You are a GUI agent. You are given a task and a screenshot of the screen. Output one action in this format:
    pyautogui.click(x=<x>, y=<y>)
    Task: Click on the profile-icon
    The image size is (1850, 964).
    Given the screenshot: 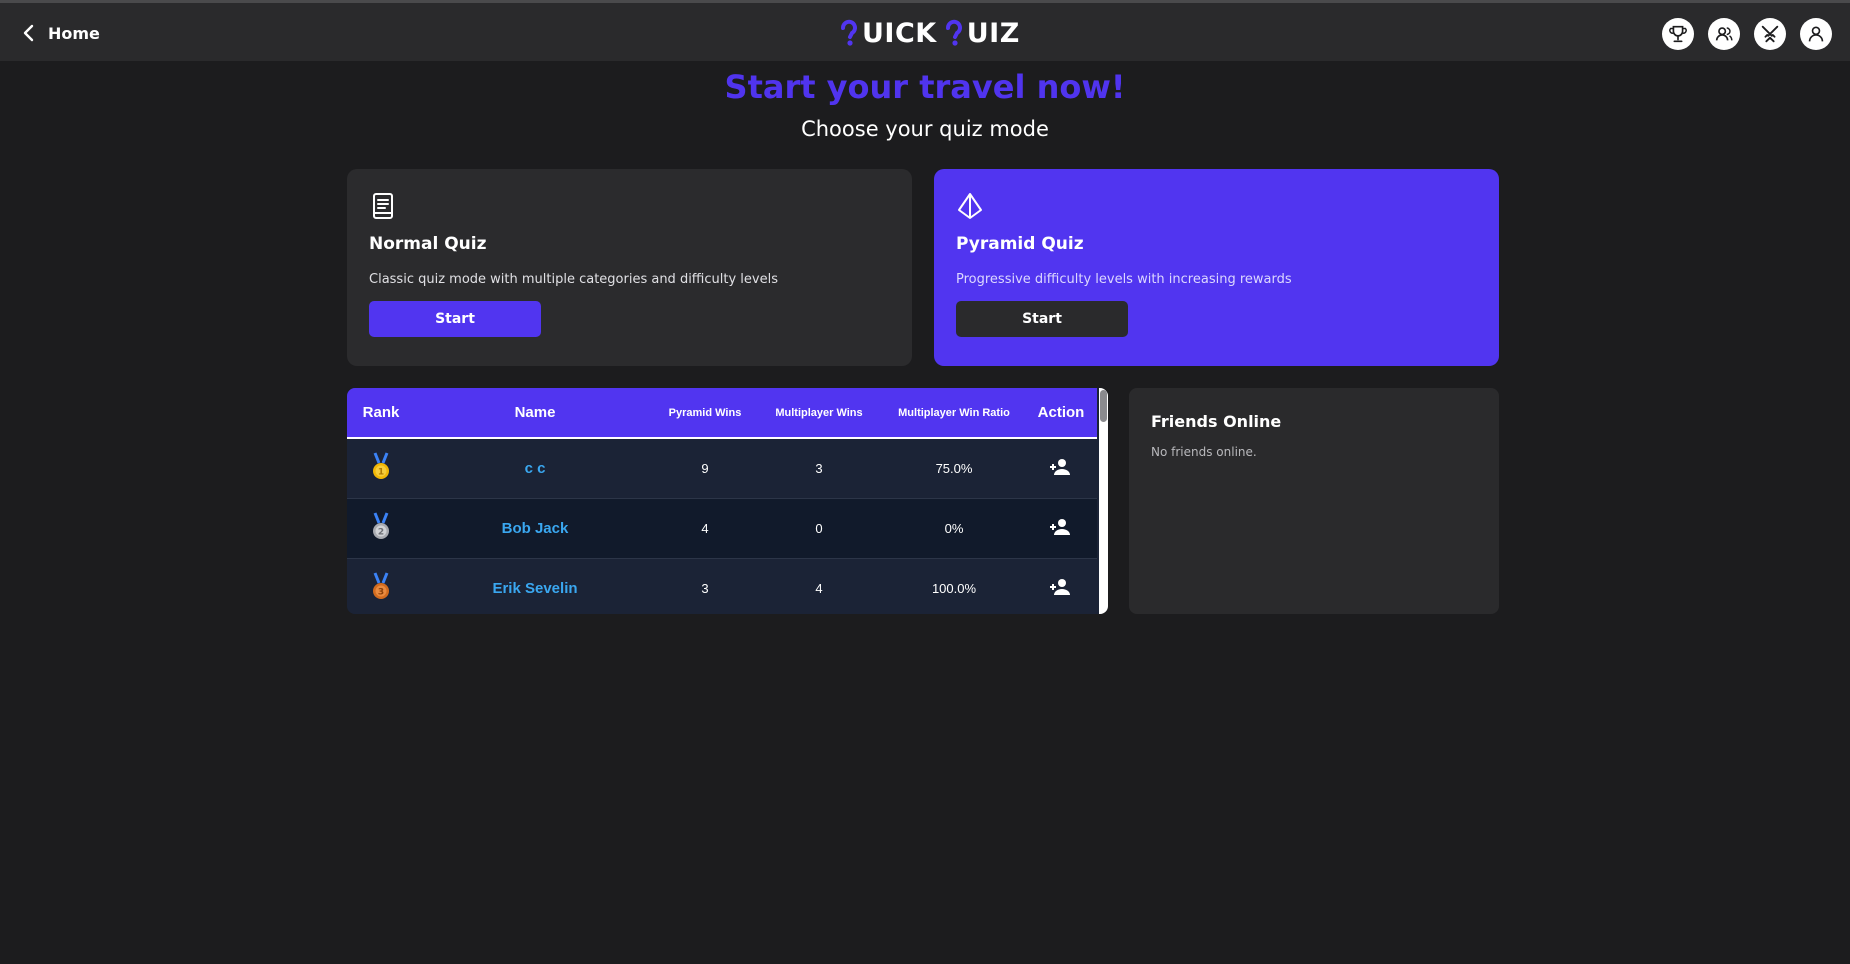 What is the action you would take?
    pyautogui.click(x=1816, y=34)
    